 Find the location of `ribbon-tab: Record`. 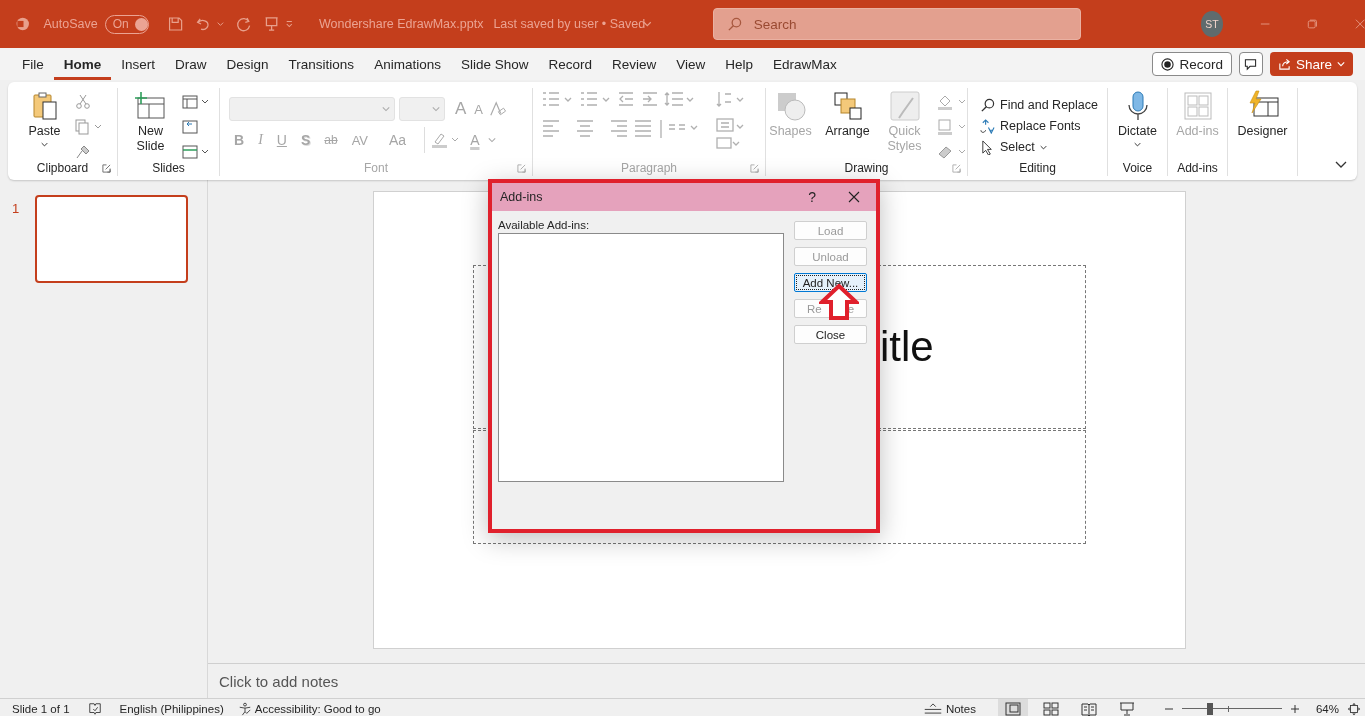

ribbon-tab: Record is located at coordinates (570, 65).